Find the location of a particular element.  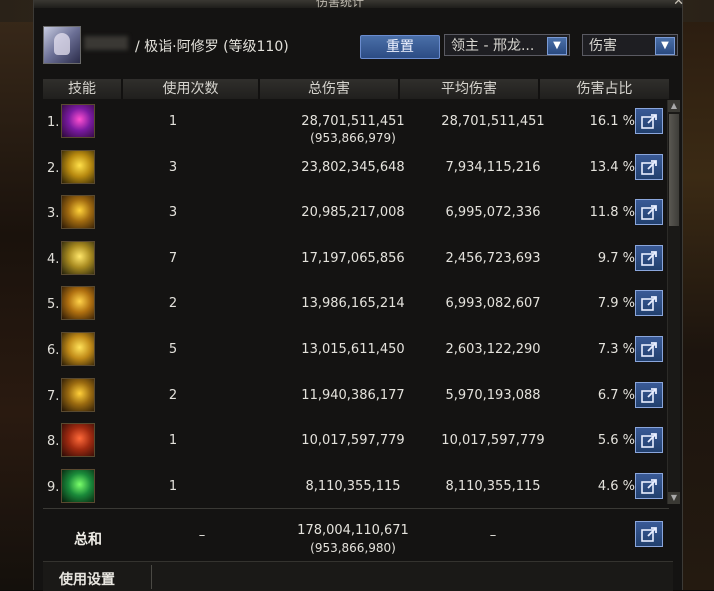

column-header-total-damage: 总伤害 is located at coordinates (330, 89).